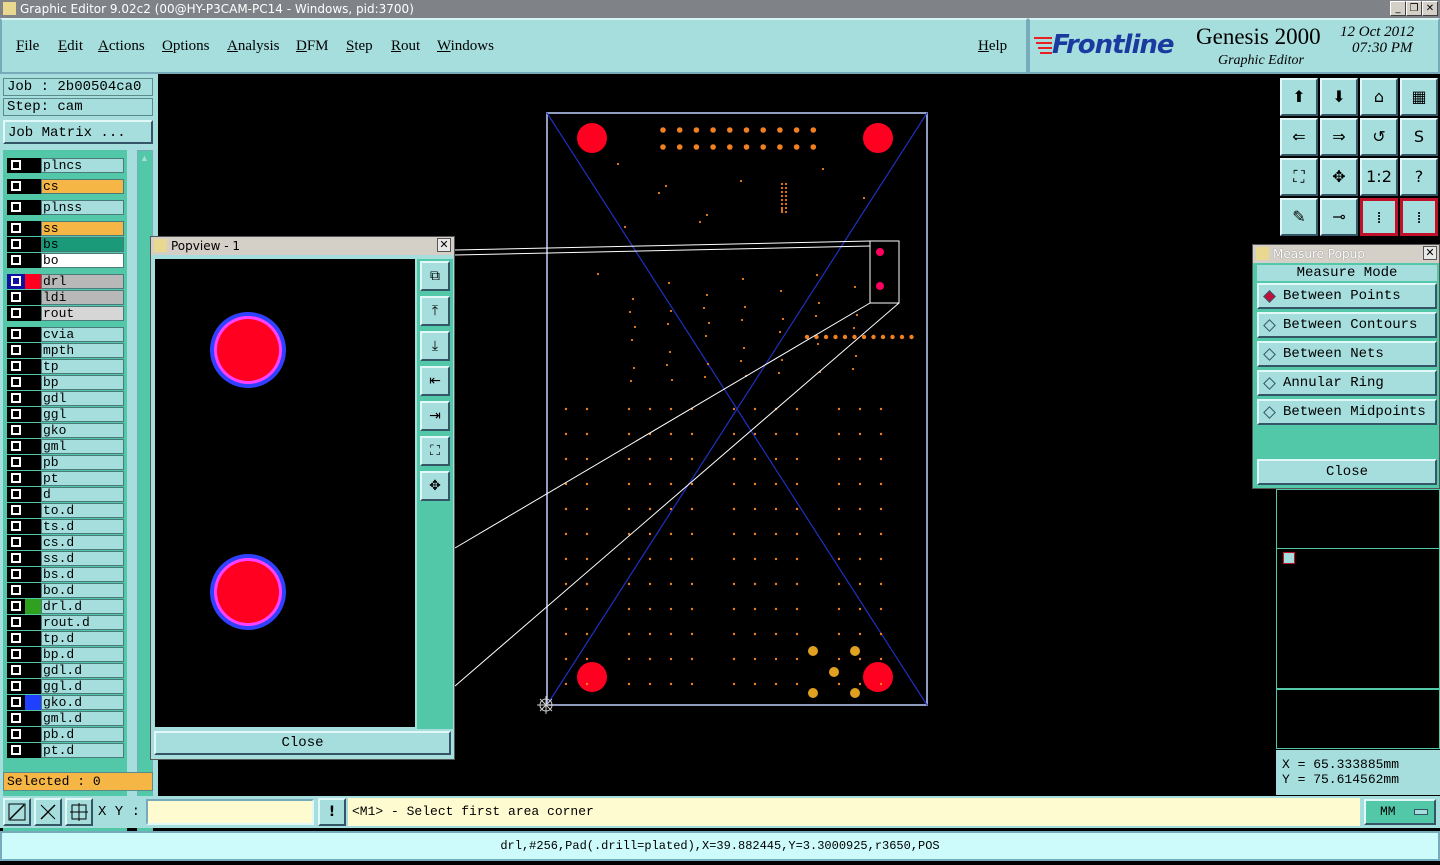 This screenshot has height=865, width=1440. What do you see at coordinates (1430, 8) in the screenshot?
I see `close-window-icon: ✕` at bounding box center [1430, 8].